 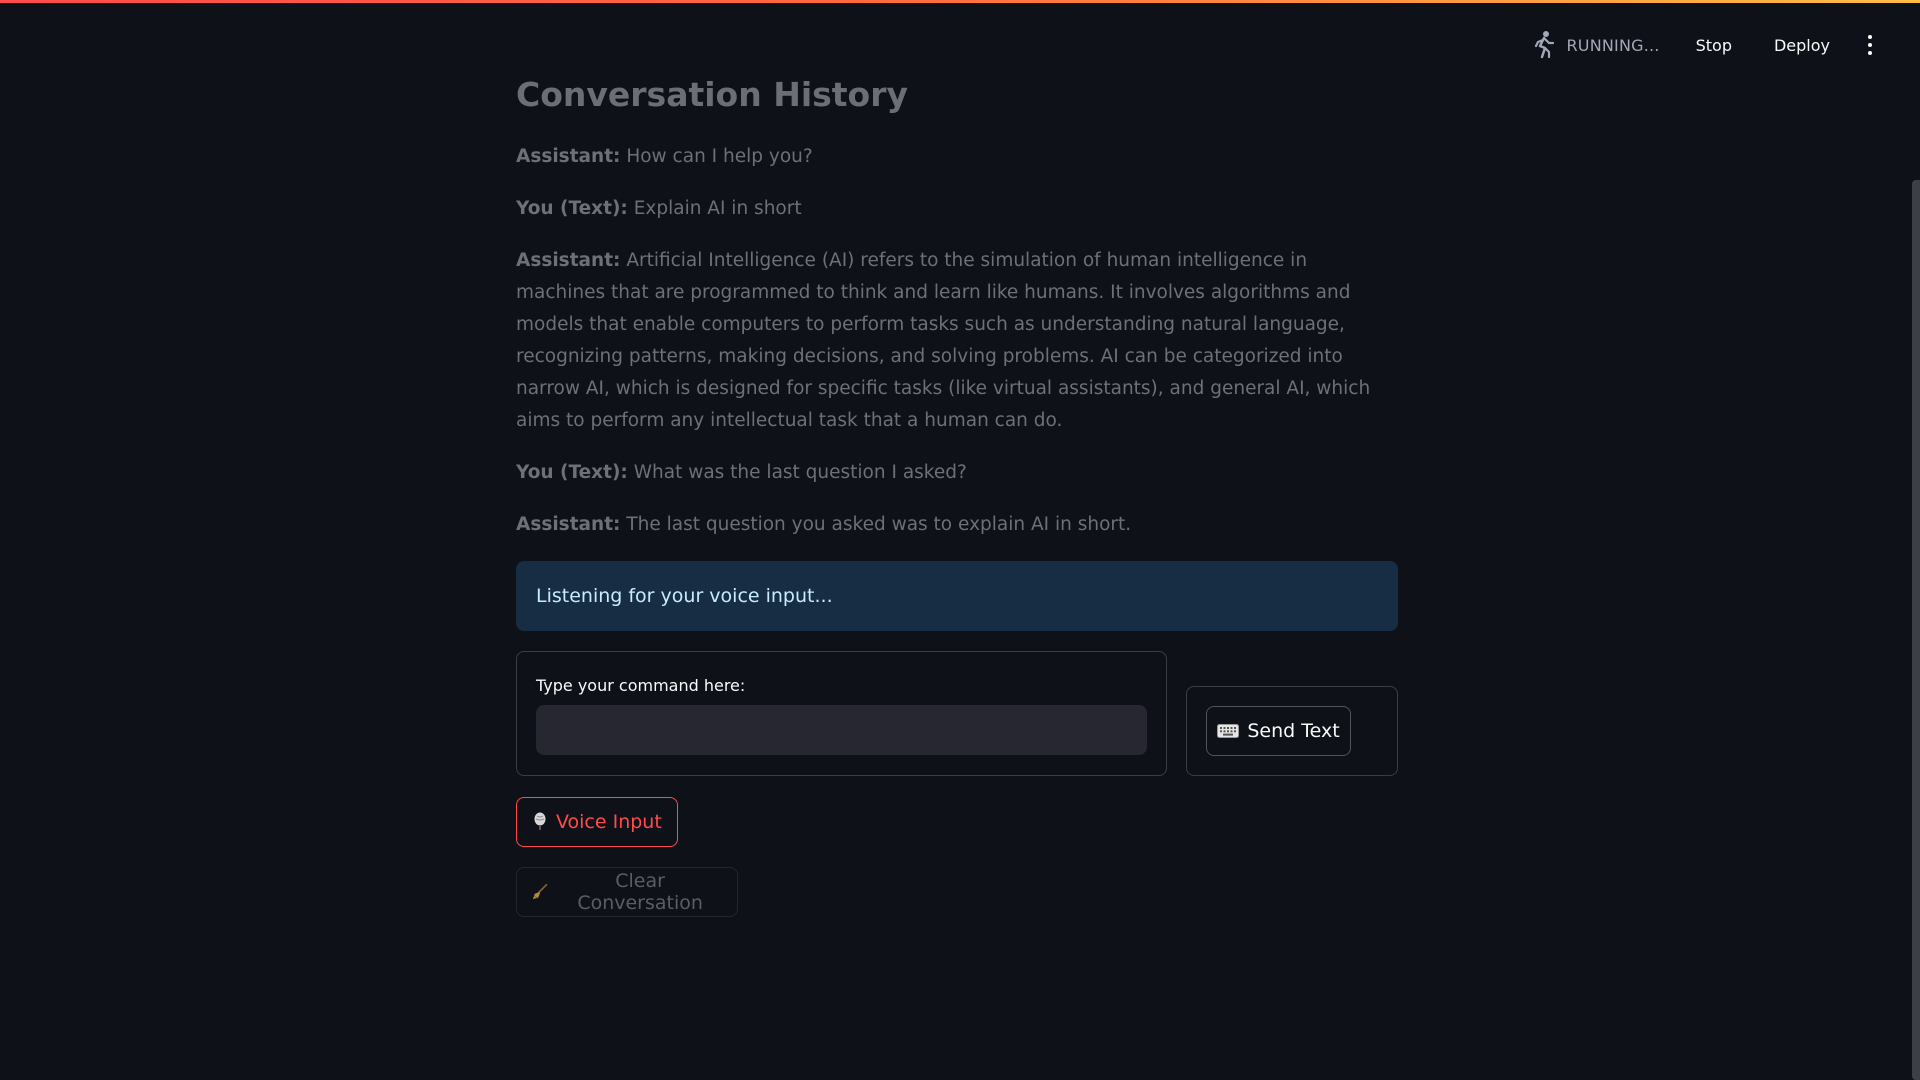 What do you see at coordinates (1545, 45) in the screenshot?
I see `running-man-icon` at bounding box center [1545, 45].